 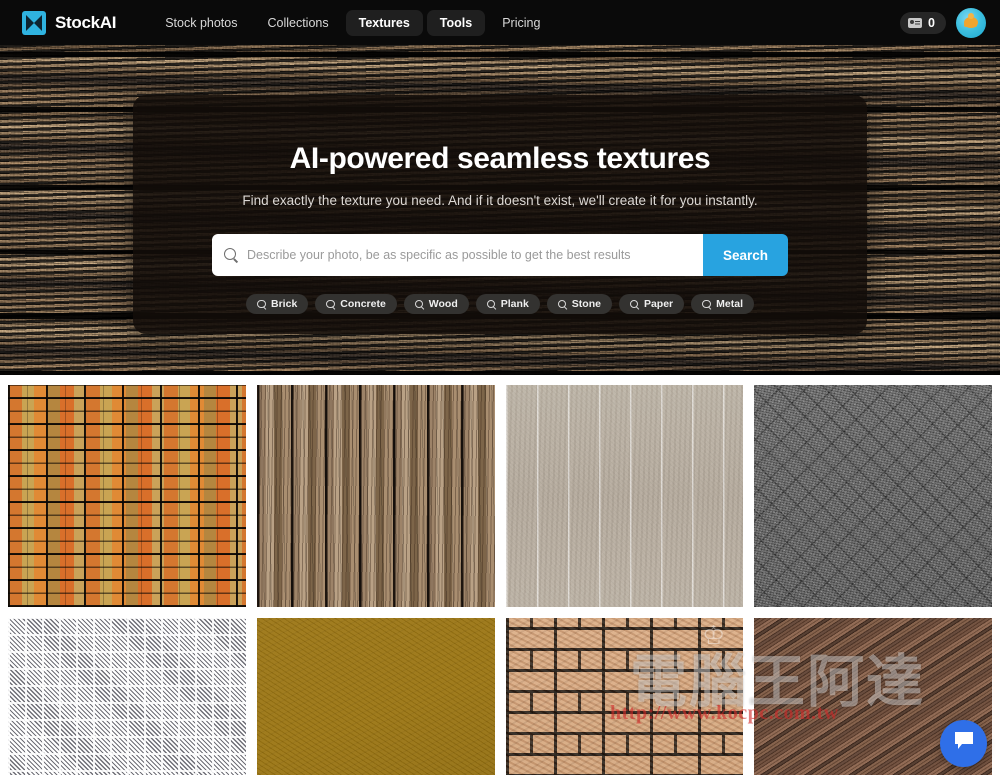 I want to click on logo-text: StockAI, so click(x=86, y=22).